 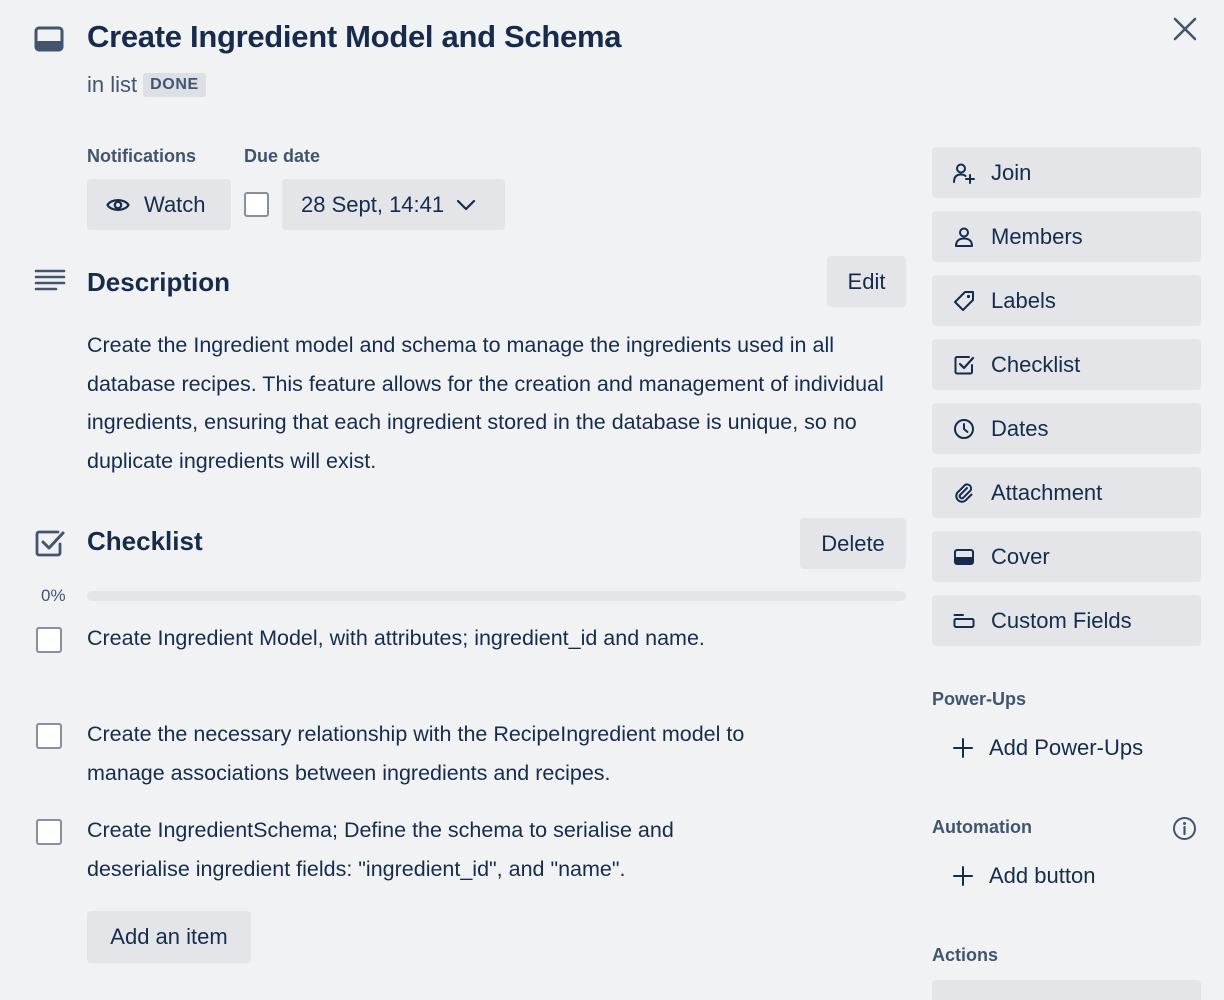 What do you see at coordinates (964, 429) in the screenshot?
I see `clock-icon` at bounding box center [964, 429].